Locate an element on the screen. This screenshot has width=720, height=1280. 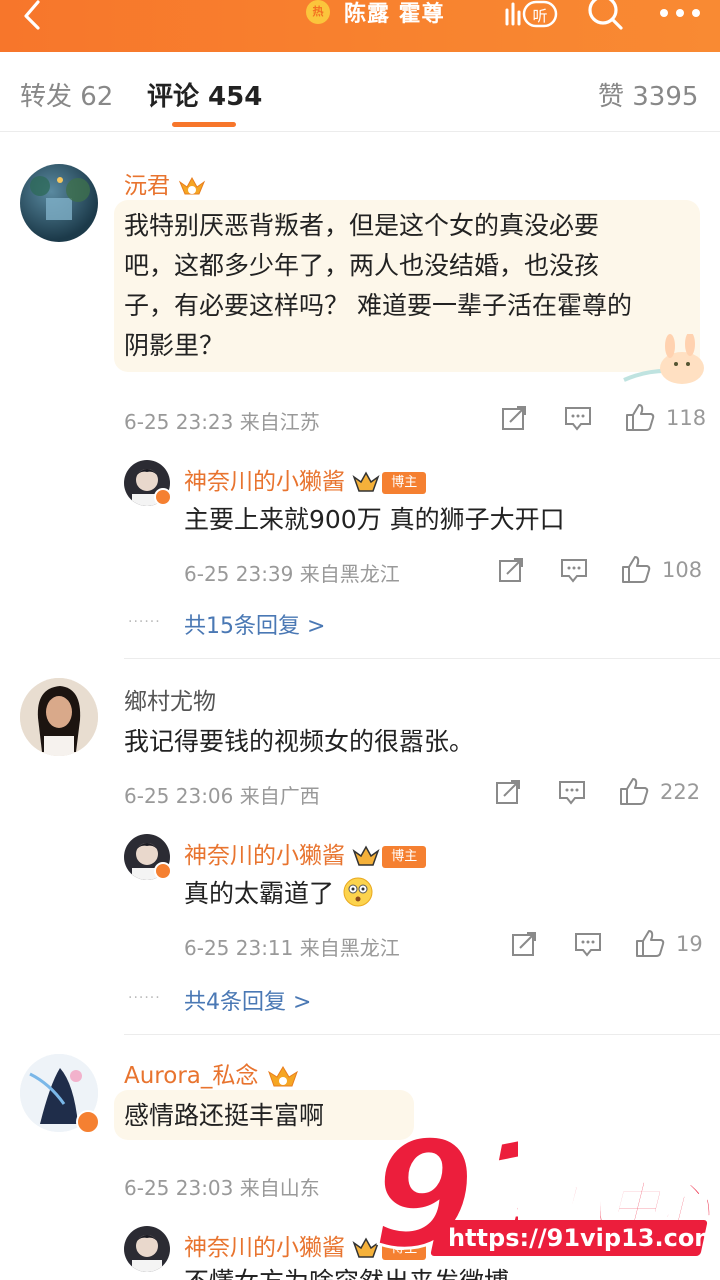
comment-text: 感情路还挺丰富啊 is located at coordinates (224, 1115).